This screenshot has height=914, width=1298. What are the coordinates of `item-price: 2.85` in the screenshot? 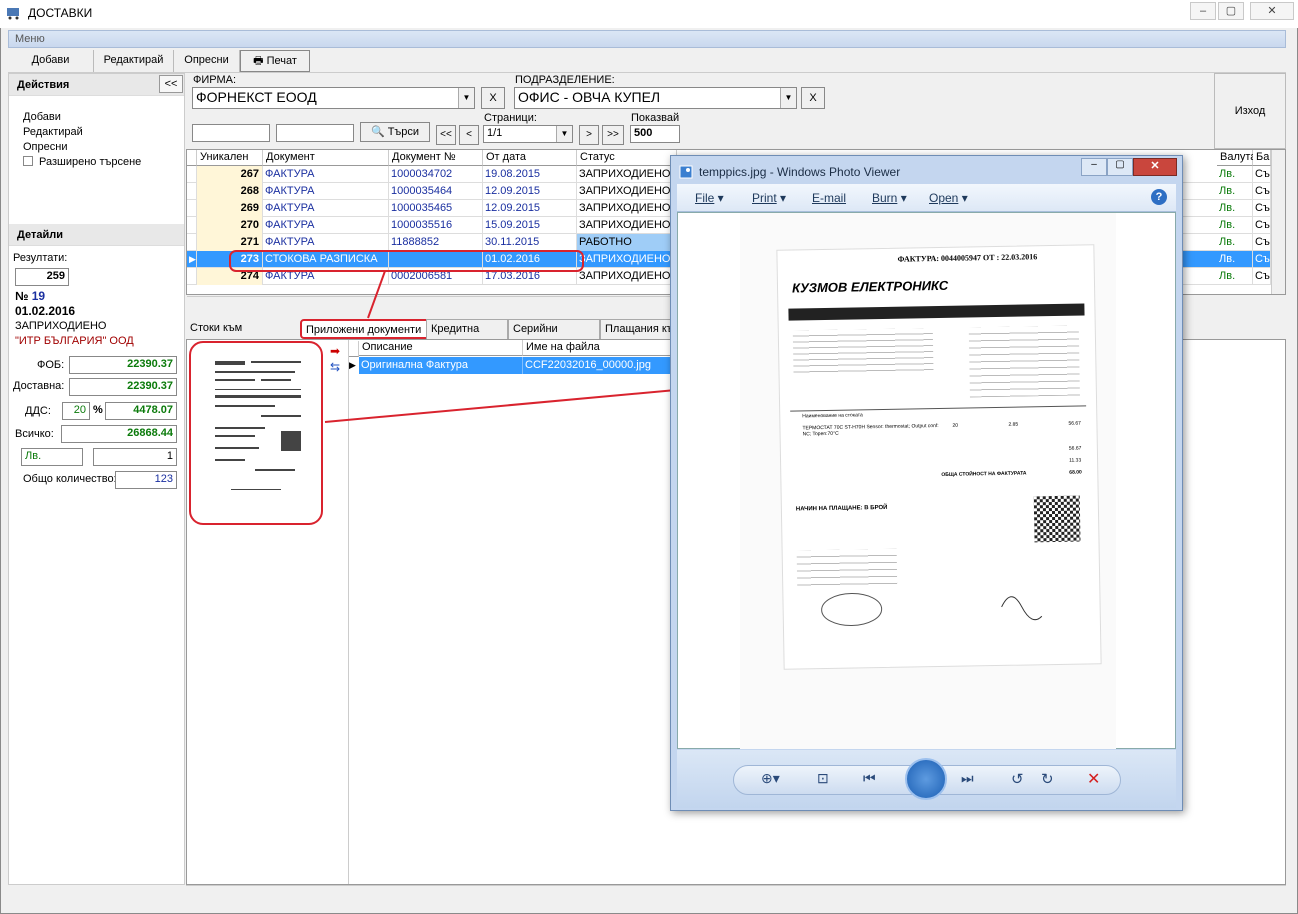 It's located at (1013, 424).